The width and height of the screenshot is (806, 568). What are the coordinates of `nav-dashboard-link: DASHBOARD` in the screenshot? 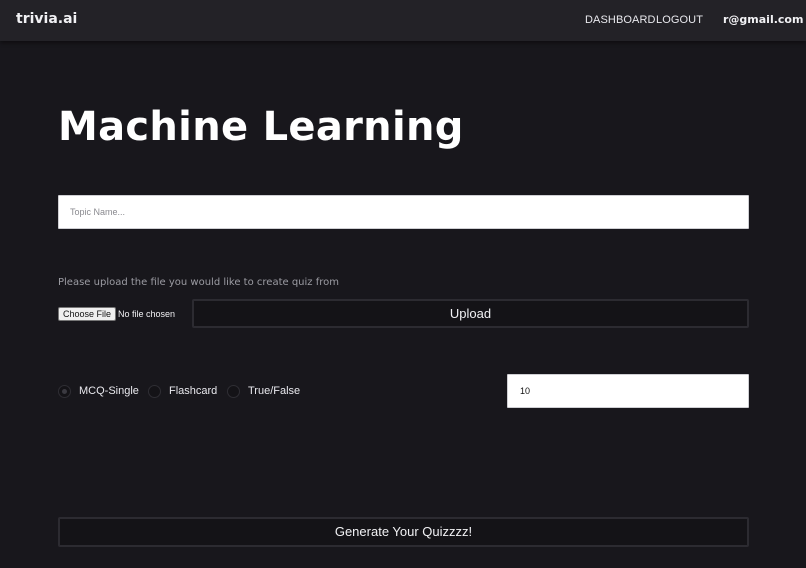 It's located at (620, 20).